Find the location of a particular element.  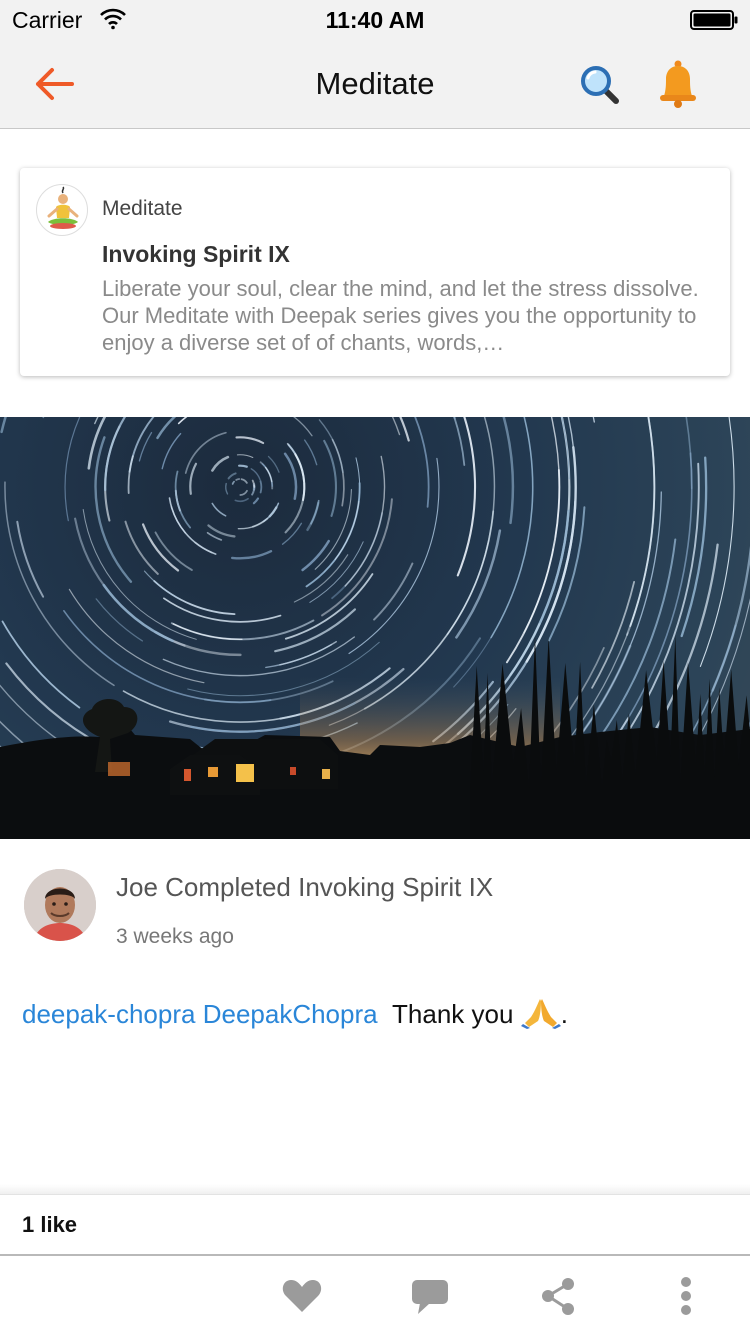

share-icon is located at coordinates (558, 1296).